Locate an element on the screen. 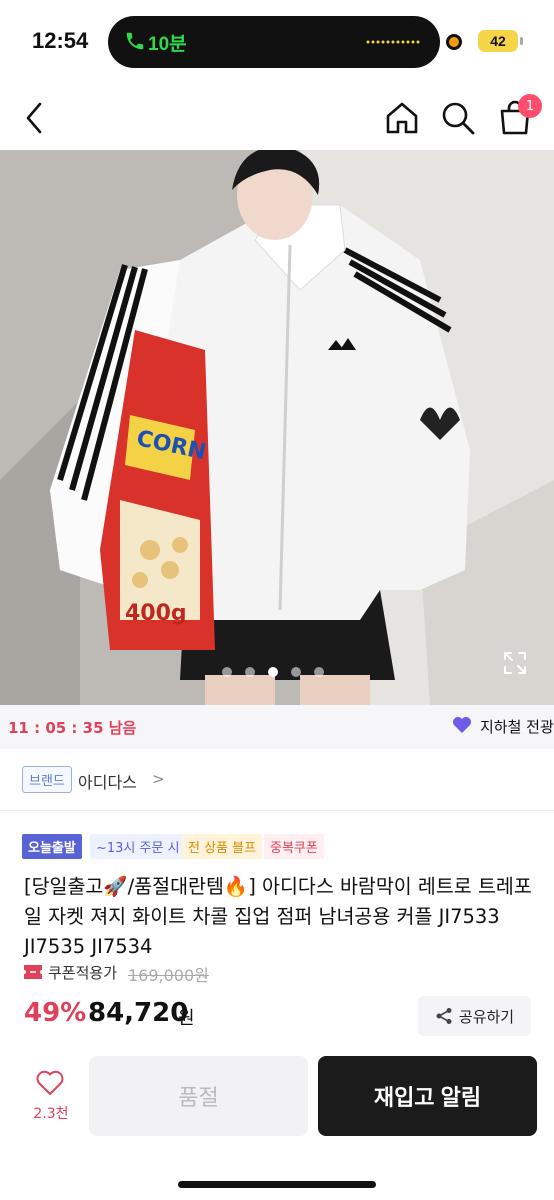 This screenshot has height=1200, width=554. gallery-pagination is located at coordinates (273, 672).